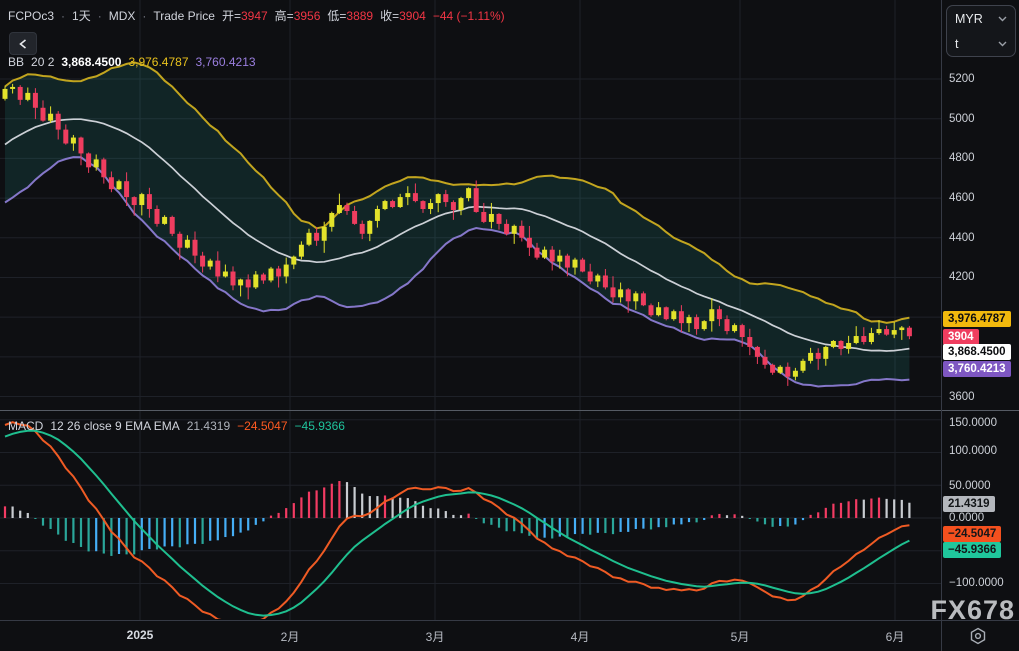 This screenshot has width=1019, height=651. I want to click on ohlc-close: 收=3904, so click(403, 16).